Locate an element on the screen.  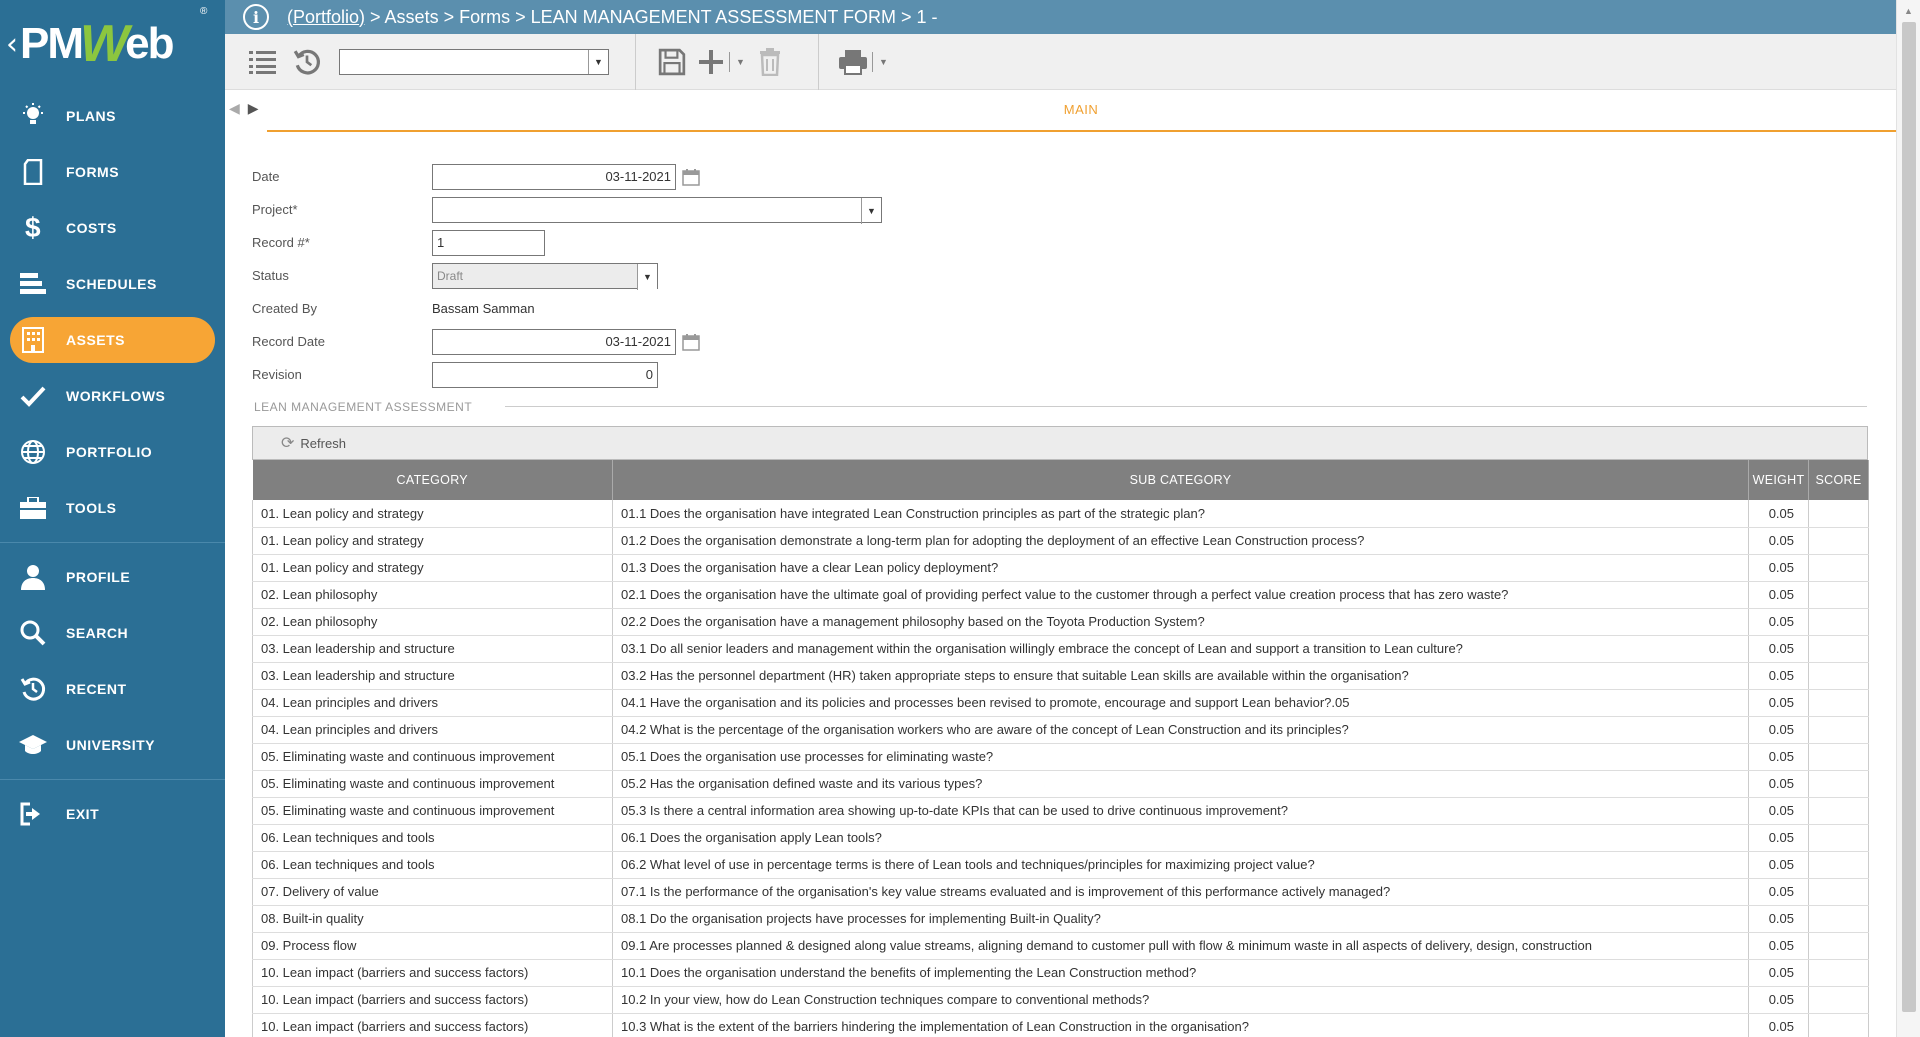
sidebar-item-forms: FORMS is located at coordinates (112, 172).